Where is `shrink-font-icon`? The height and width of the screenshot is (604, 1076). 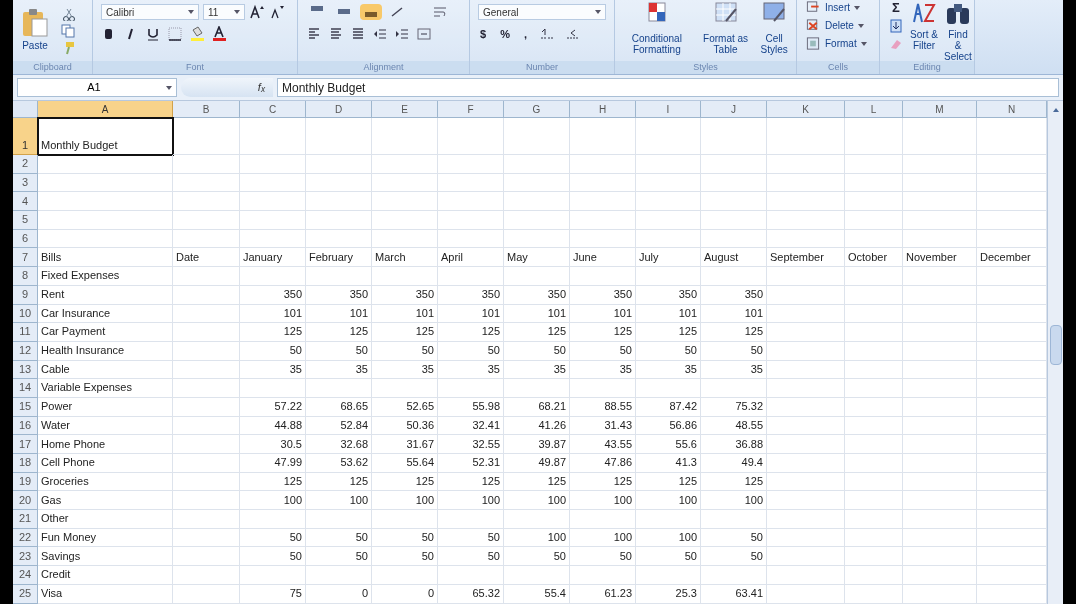
shrink-font-icon is located at coordinates (277, 12).